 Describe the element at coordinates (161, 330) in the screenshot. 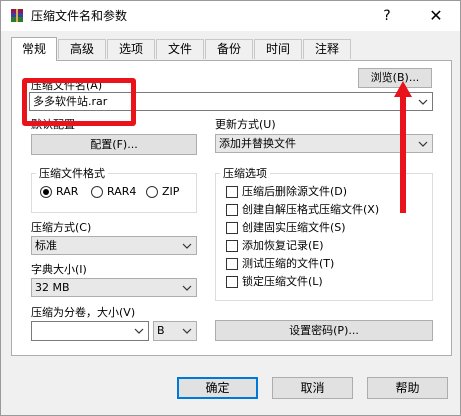

I see `split-unit-value: B` at that location.